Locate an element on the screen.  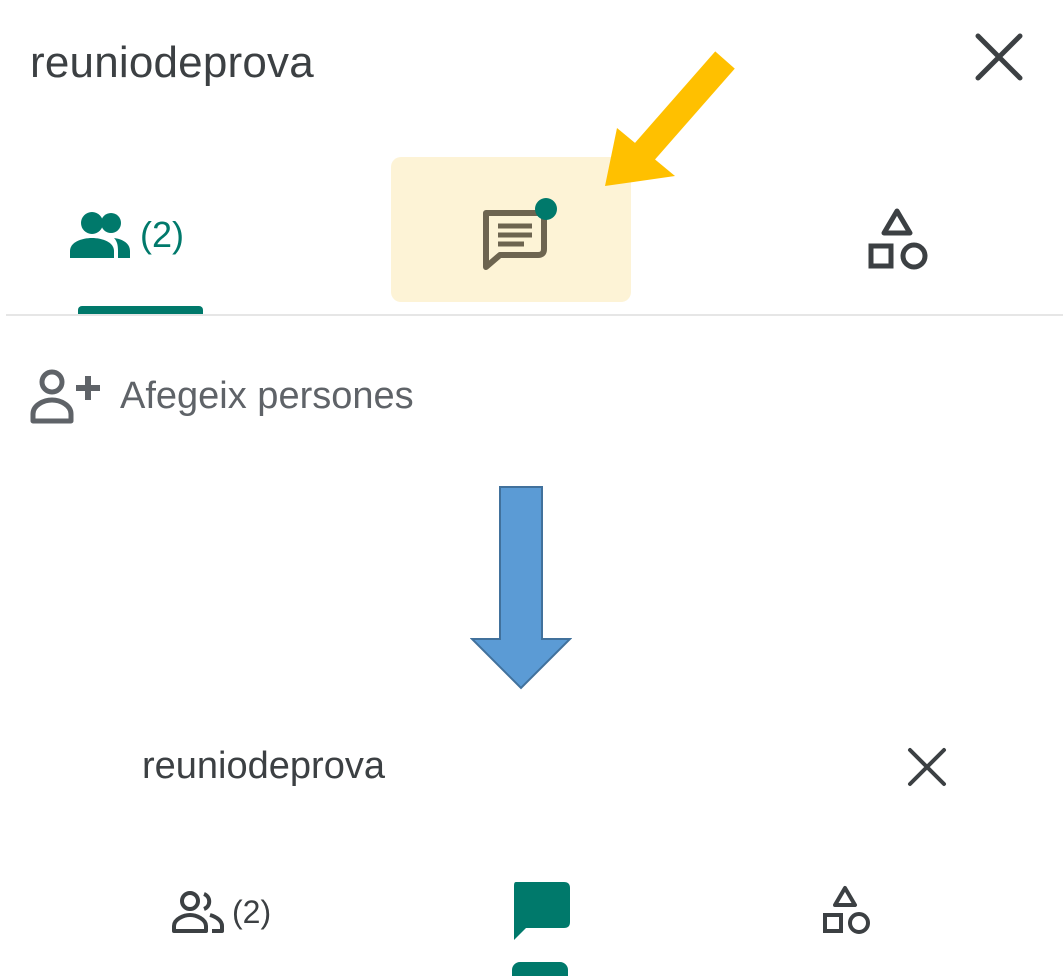
notification-dot is located at coordinates (546, 209).